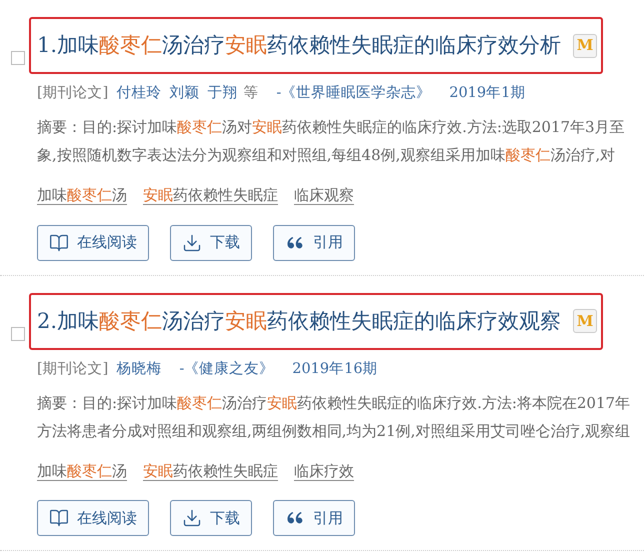  What do you see at coordinates (299, 321) in the screenshot?
I see `result-title: 2.加味酸枣仁汤治疗安眠药依赖性失眠症的临床疗效观察` at bounding box center [299, 321].